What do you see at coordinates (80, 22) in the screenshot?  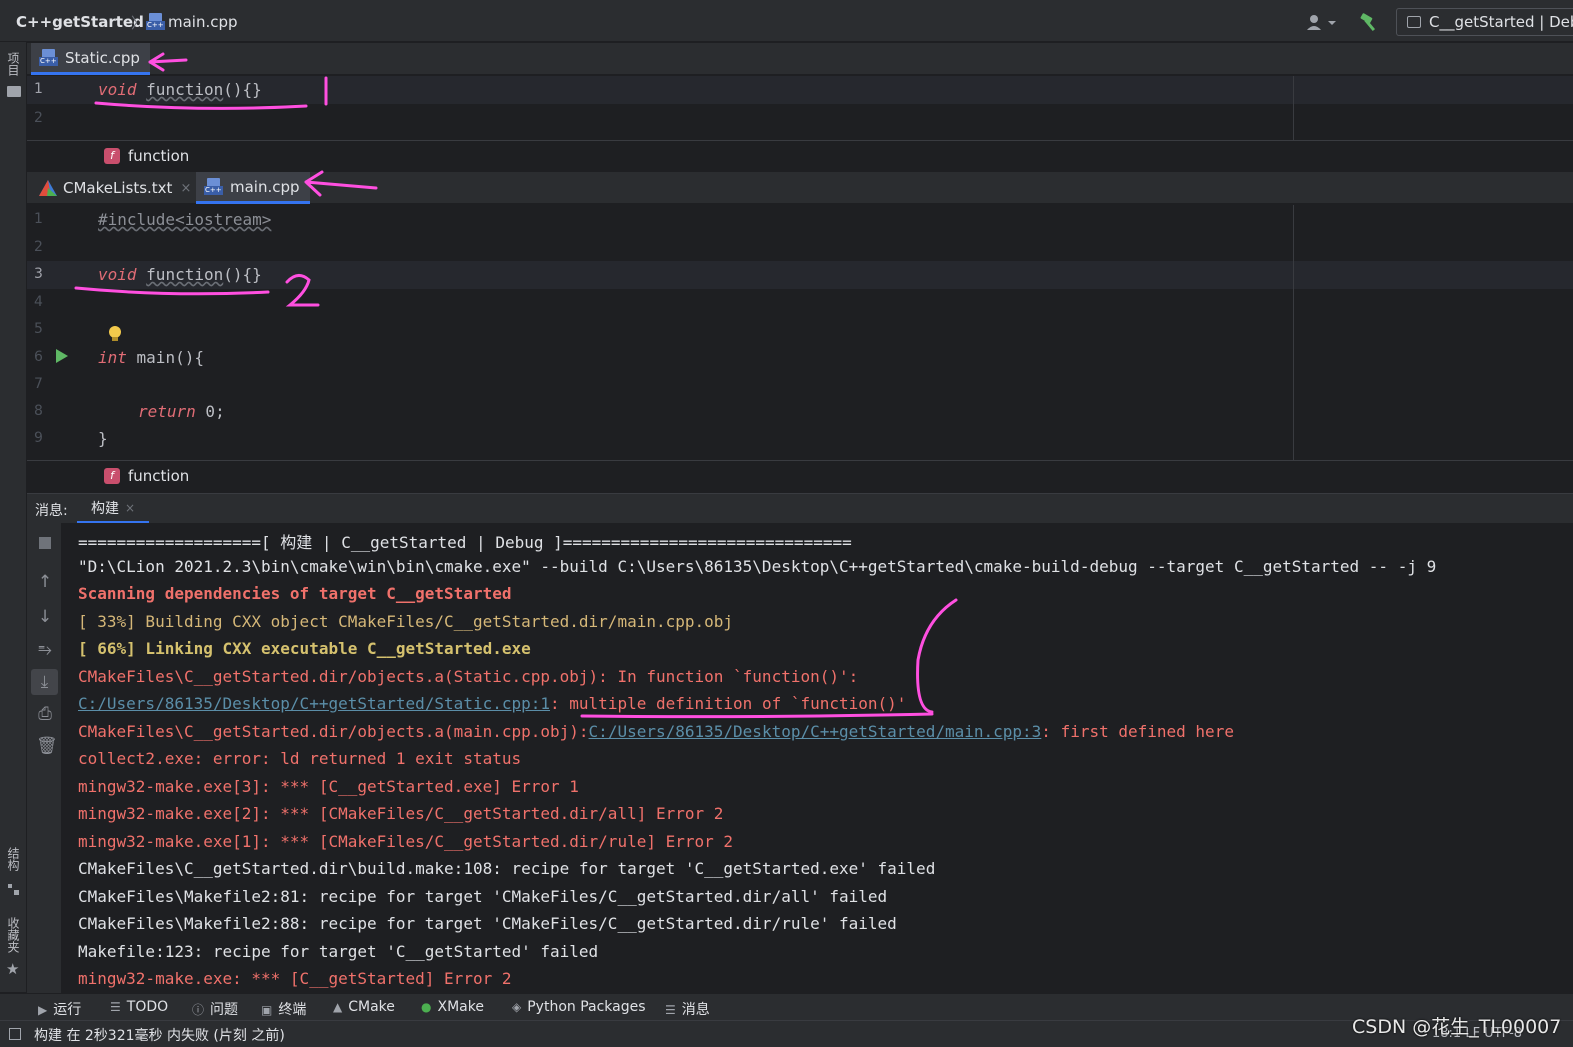 I see `project-name: C++getStarted` at bounding box center [80, 22].